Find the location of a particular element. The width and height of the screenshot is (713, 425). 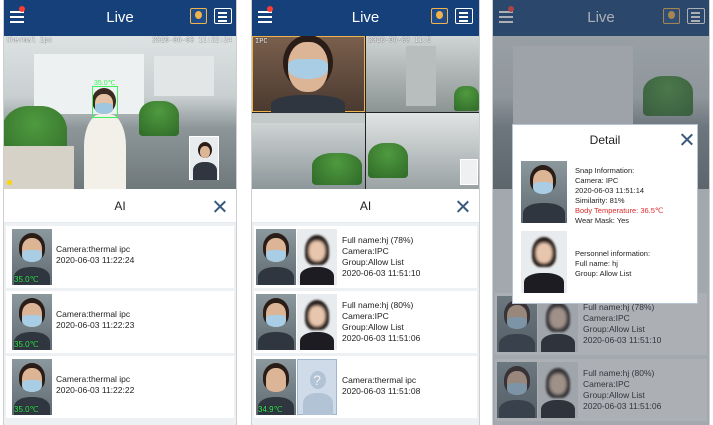

snap-camera: Camera: IPC is located at coordinates (597, 180).